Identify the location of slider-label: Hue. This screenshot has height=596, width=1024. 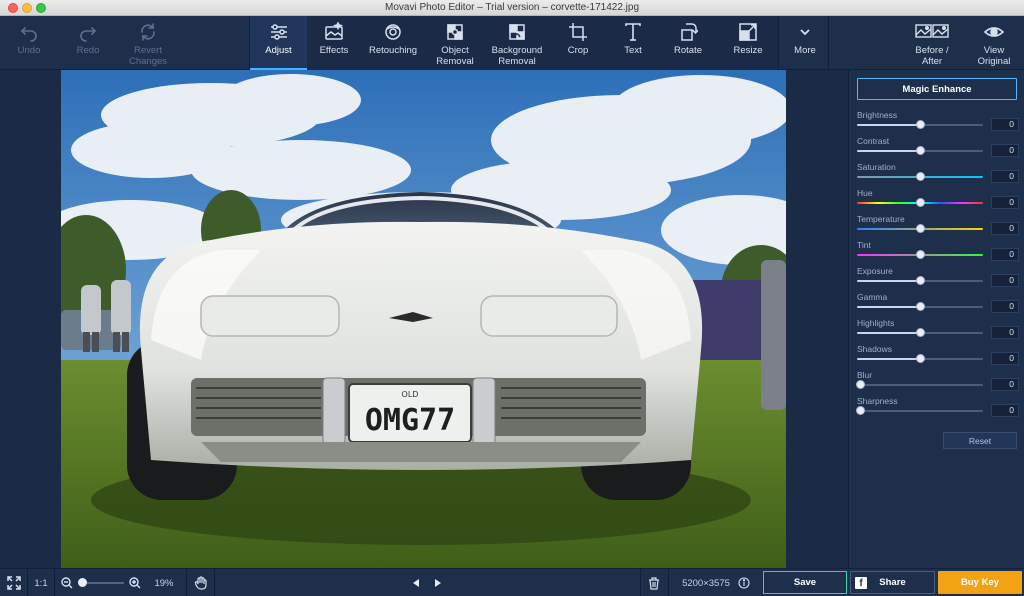
(865, 193).